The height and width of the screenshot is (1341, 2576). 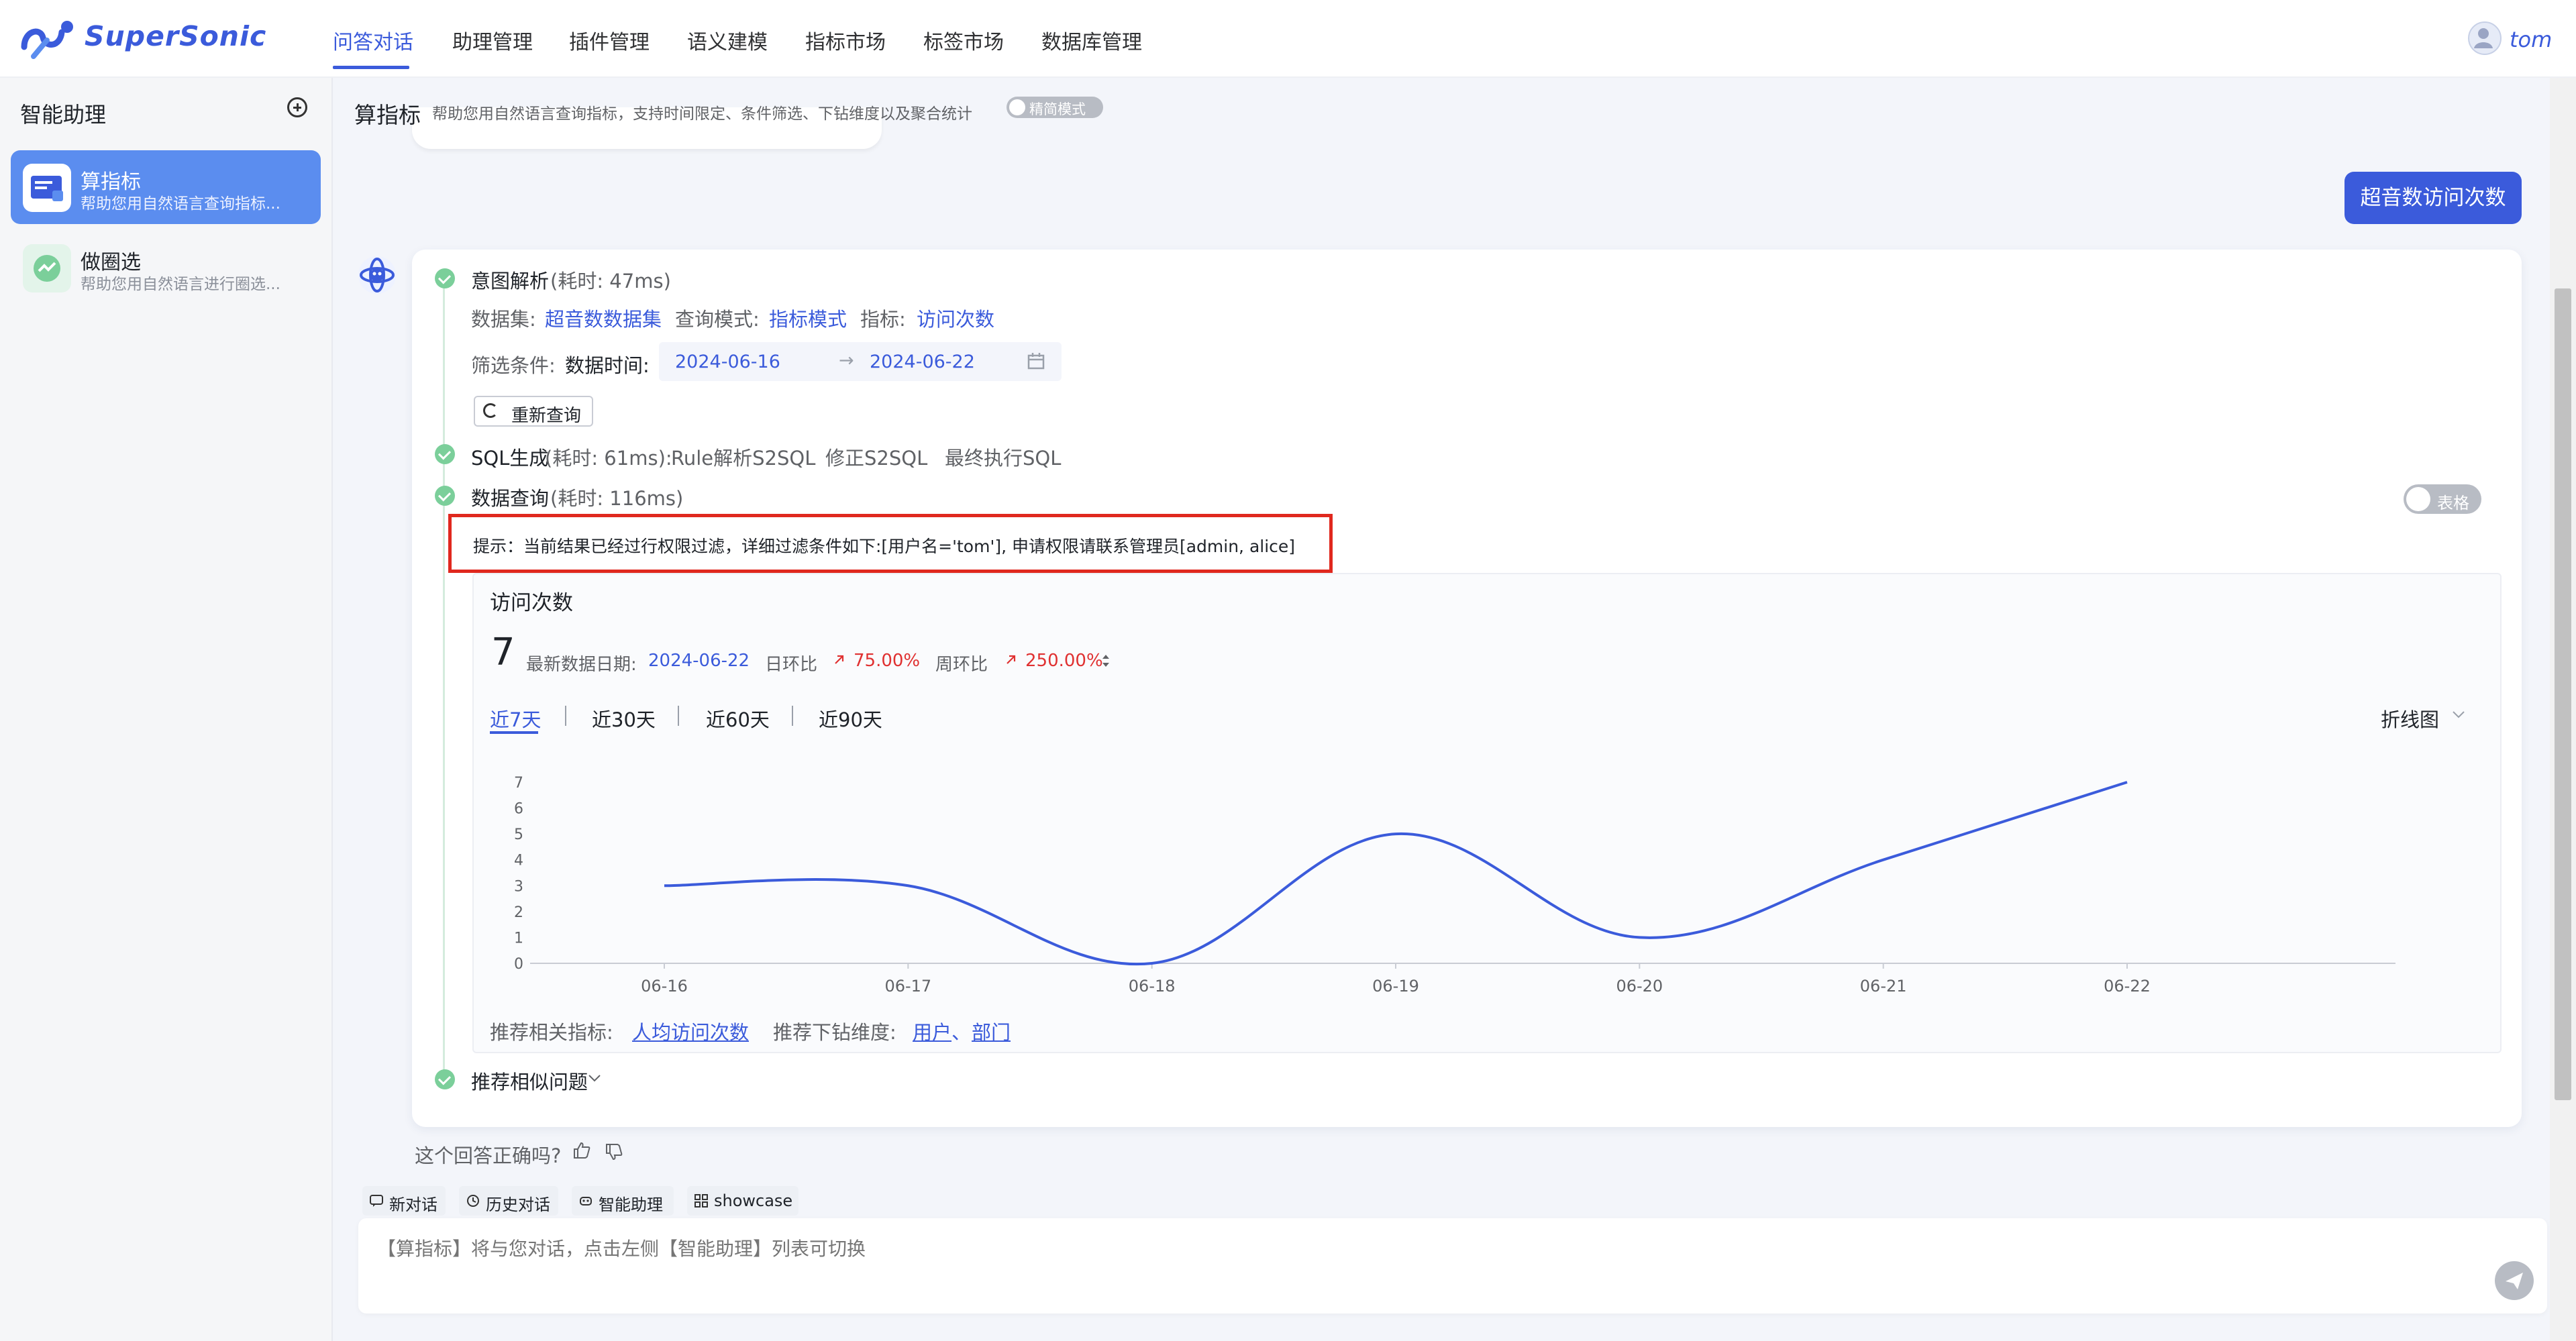 I want to click on agent-button: 智能助理, so click(x=623, y=1201).